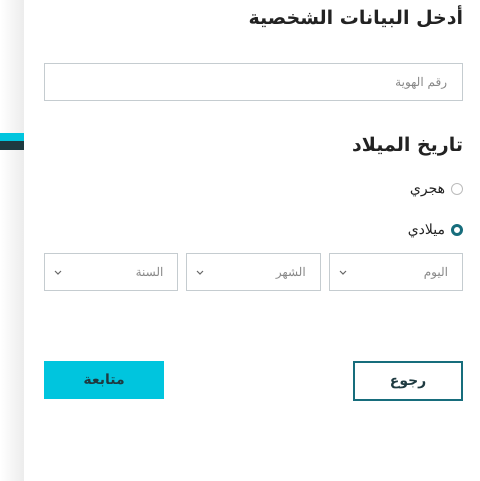 The image size is (480, 481). Describe the element at coordinates (436, 272) in the screenshot. I see `dropdown-placeholder: اليوم` at that location.